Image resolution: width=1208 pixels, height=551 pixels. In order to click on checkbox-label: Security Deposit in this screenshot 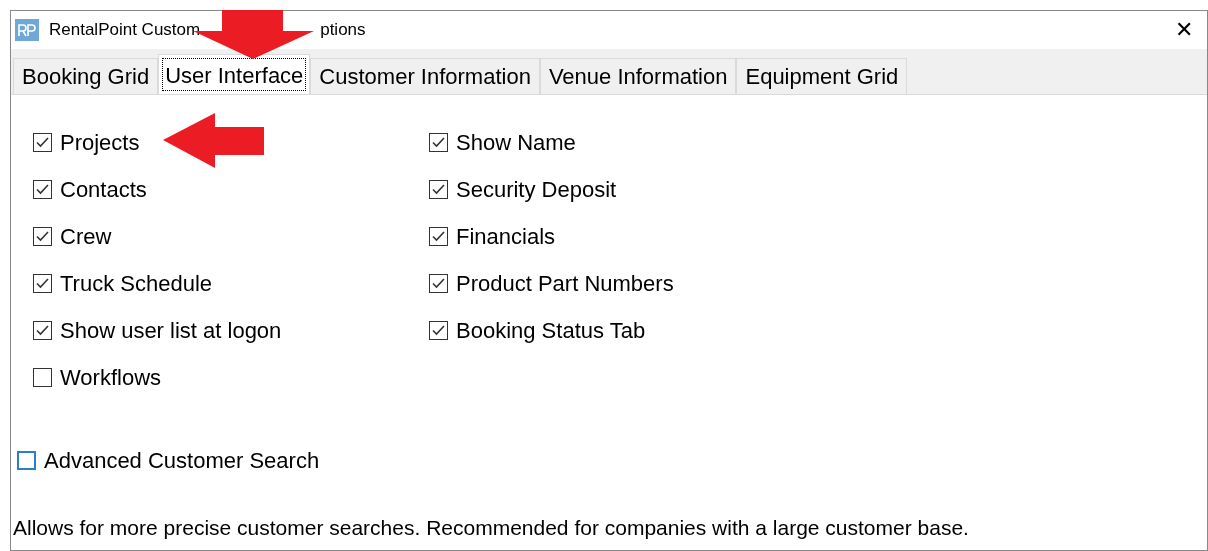, I will do `click(536, 189)`.